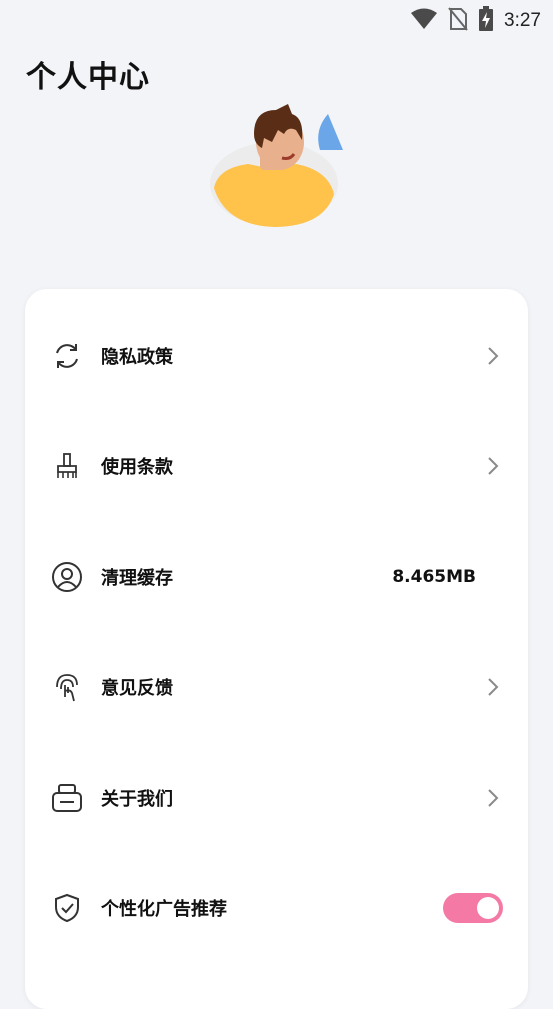 This screenshot has height=1009, width=553. I want to click on menu-item-label: 清理缓存, so click(137, 578).